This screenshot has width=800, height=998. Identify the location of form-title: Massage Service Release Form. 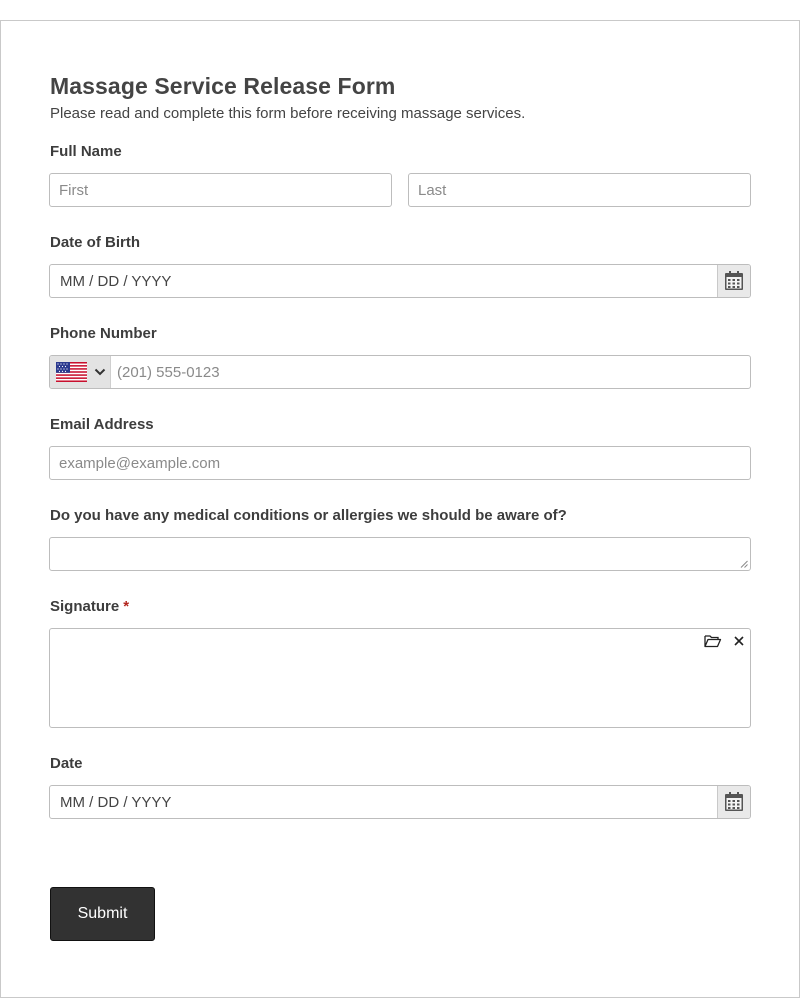
(223, 86).